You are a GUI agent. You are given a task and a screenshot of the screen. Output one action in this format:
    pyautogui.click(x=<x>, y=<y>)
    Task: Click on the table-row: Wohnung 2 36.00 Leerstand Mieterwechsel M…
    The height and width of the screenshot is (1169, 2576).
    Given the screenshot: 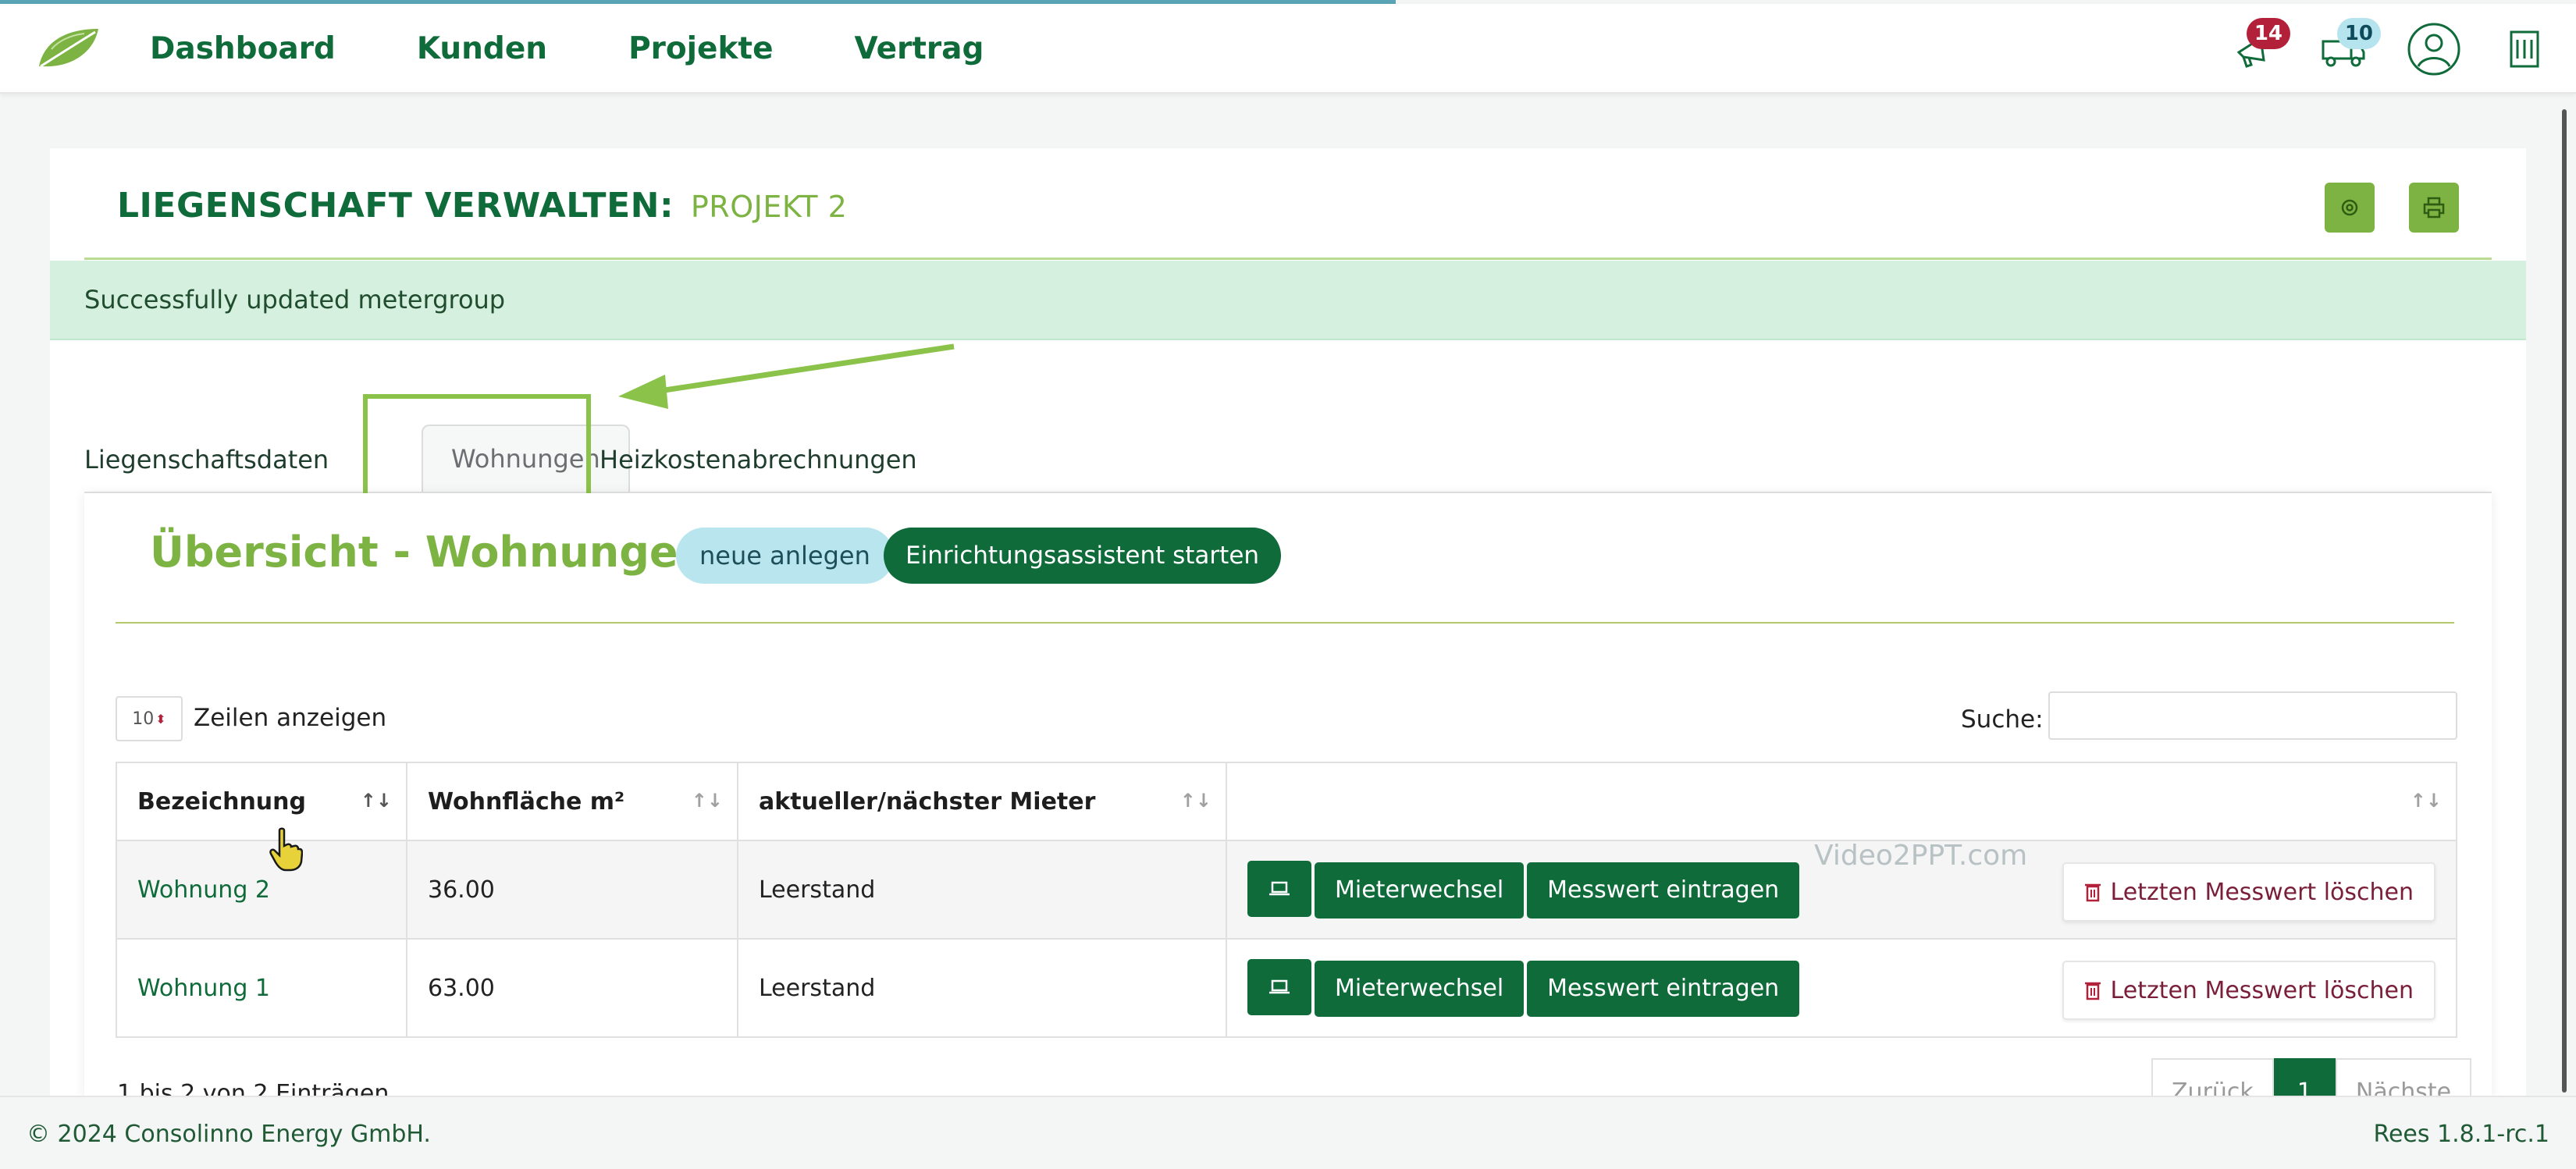 What is the action you would take?
    pyautogui.click(x=1286, y=890)
    